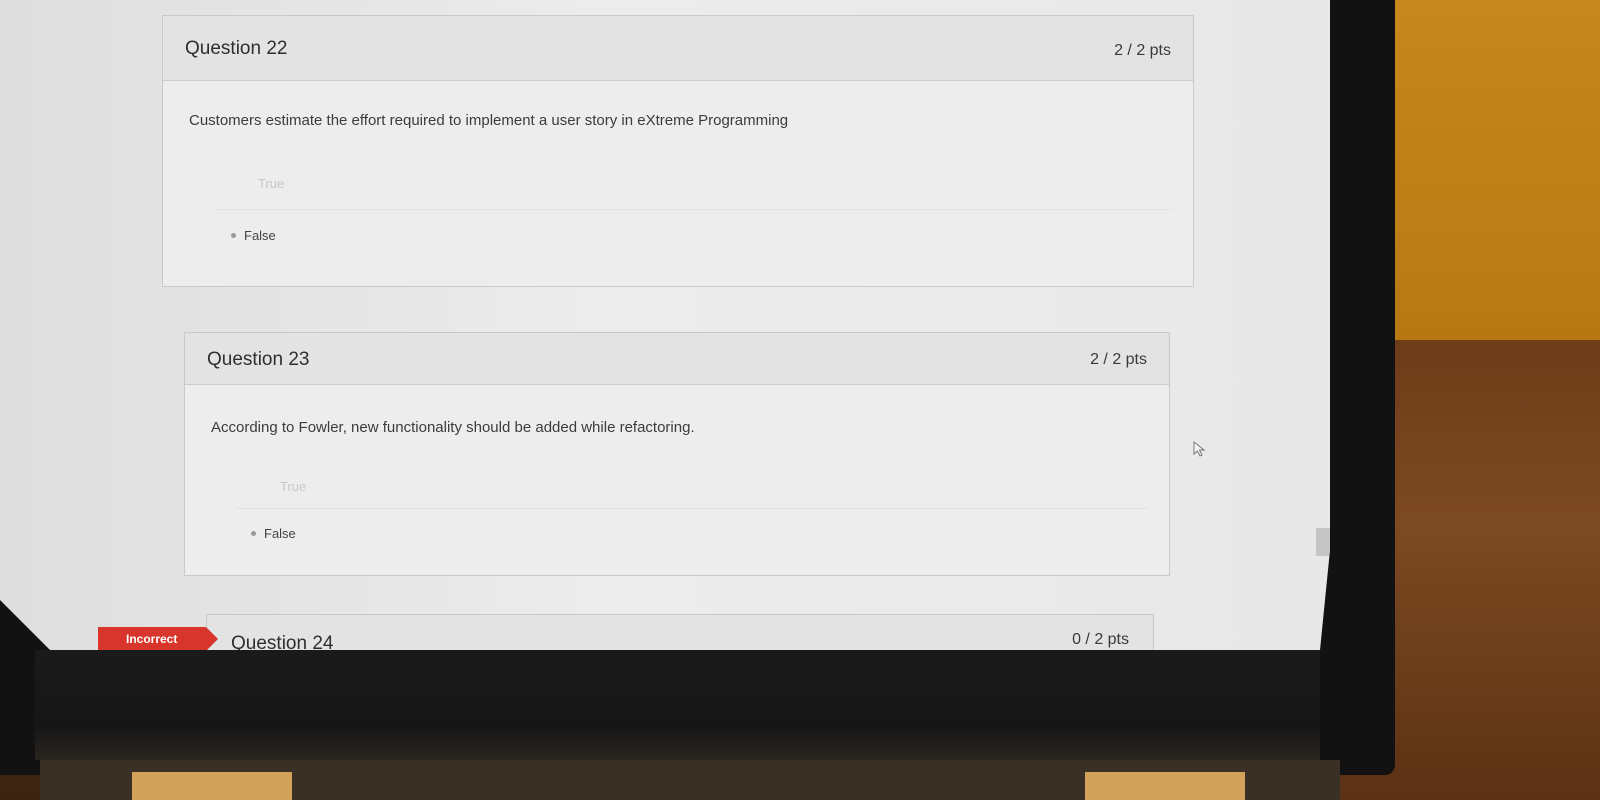 The image size is (1600, 800). Describe the element at coordinates (258, 359) in the screenshot. I see `question-title: Question 23` at that location.